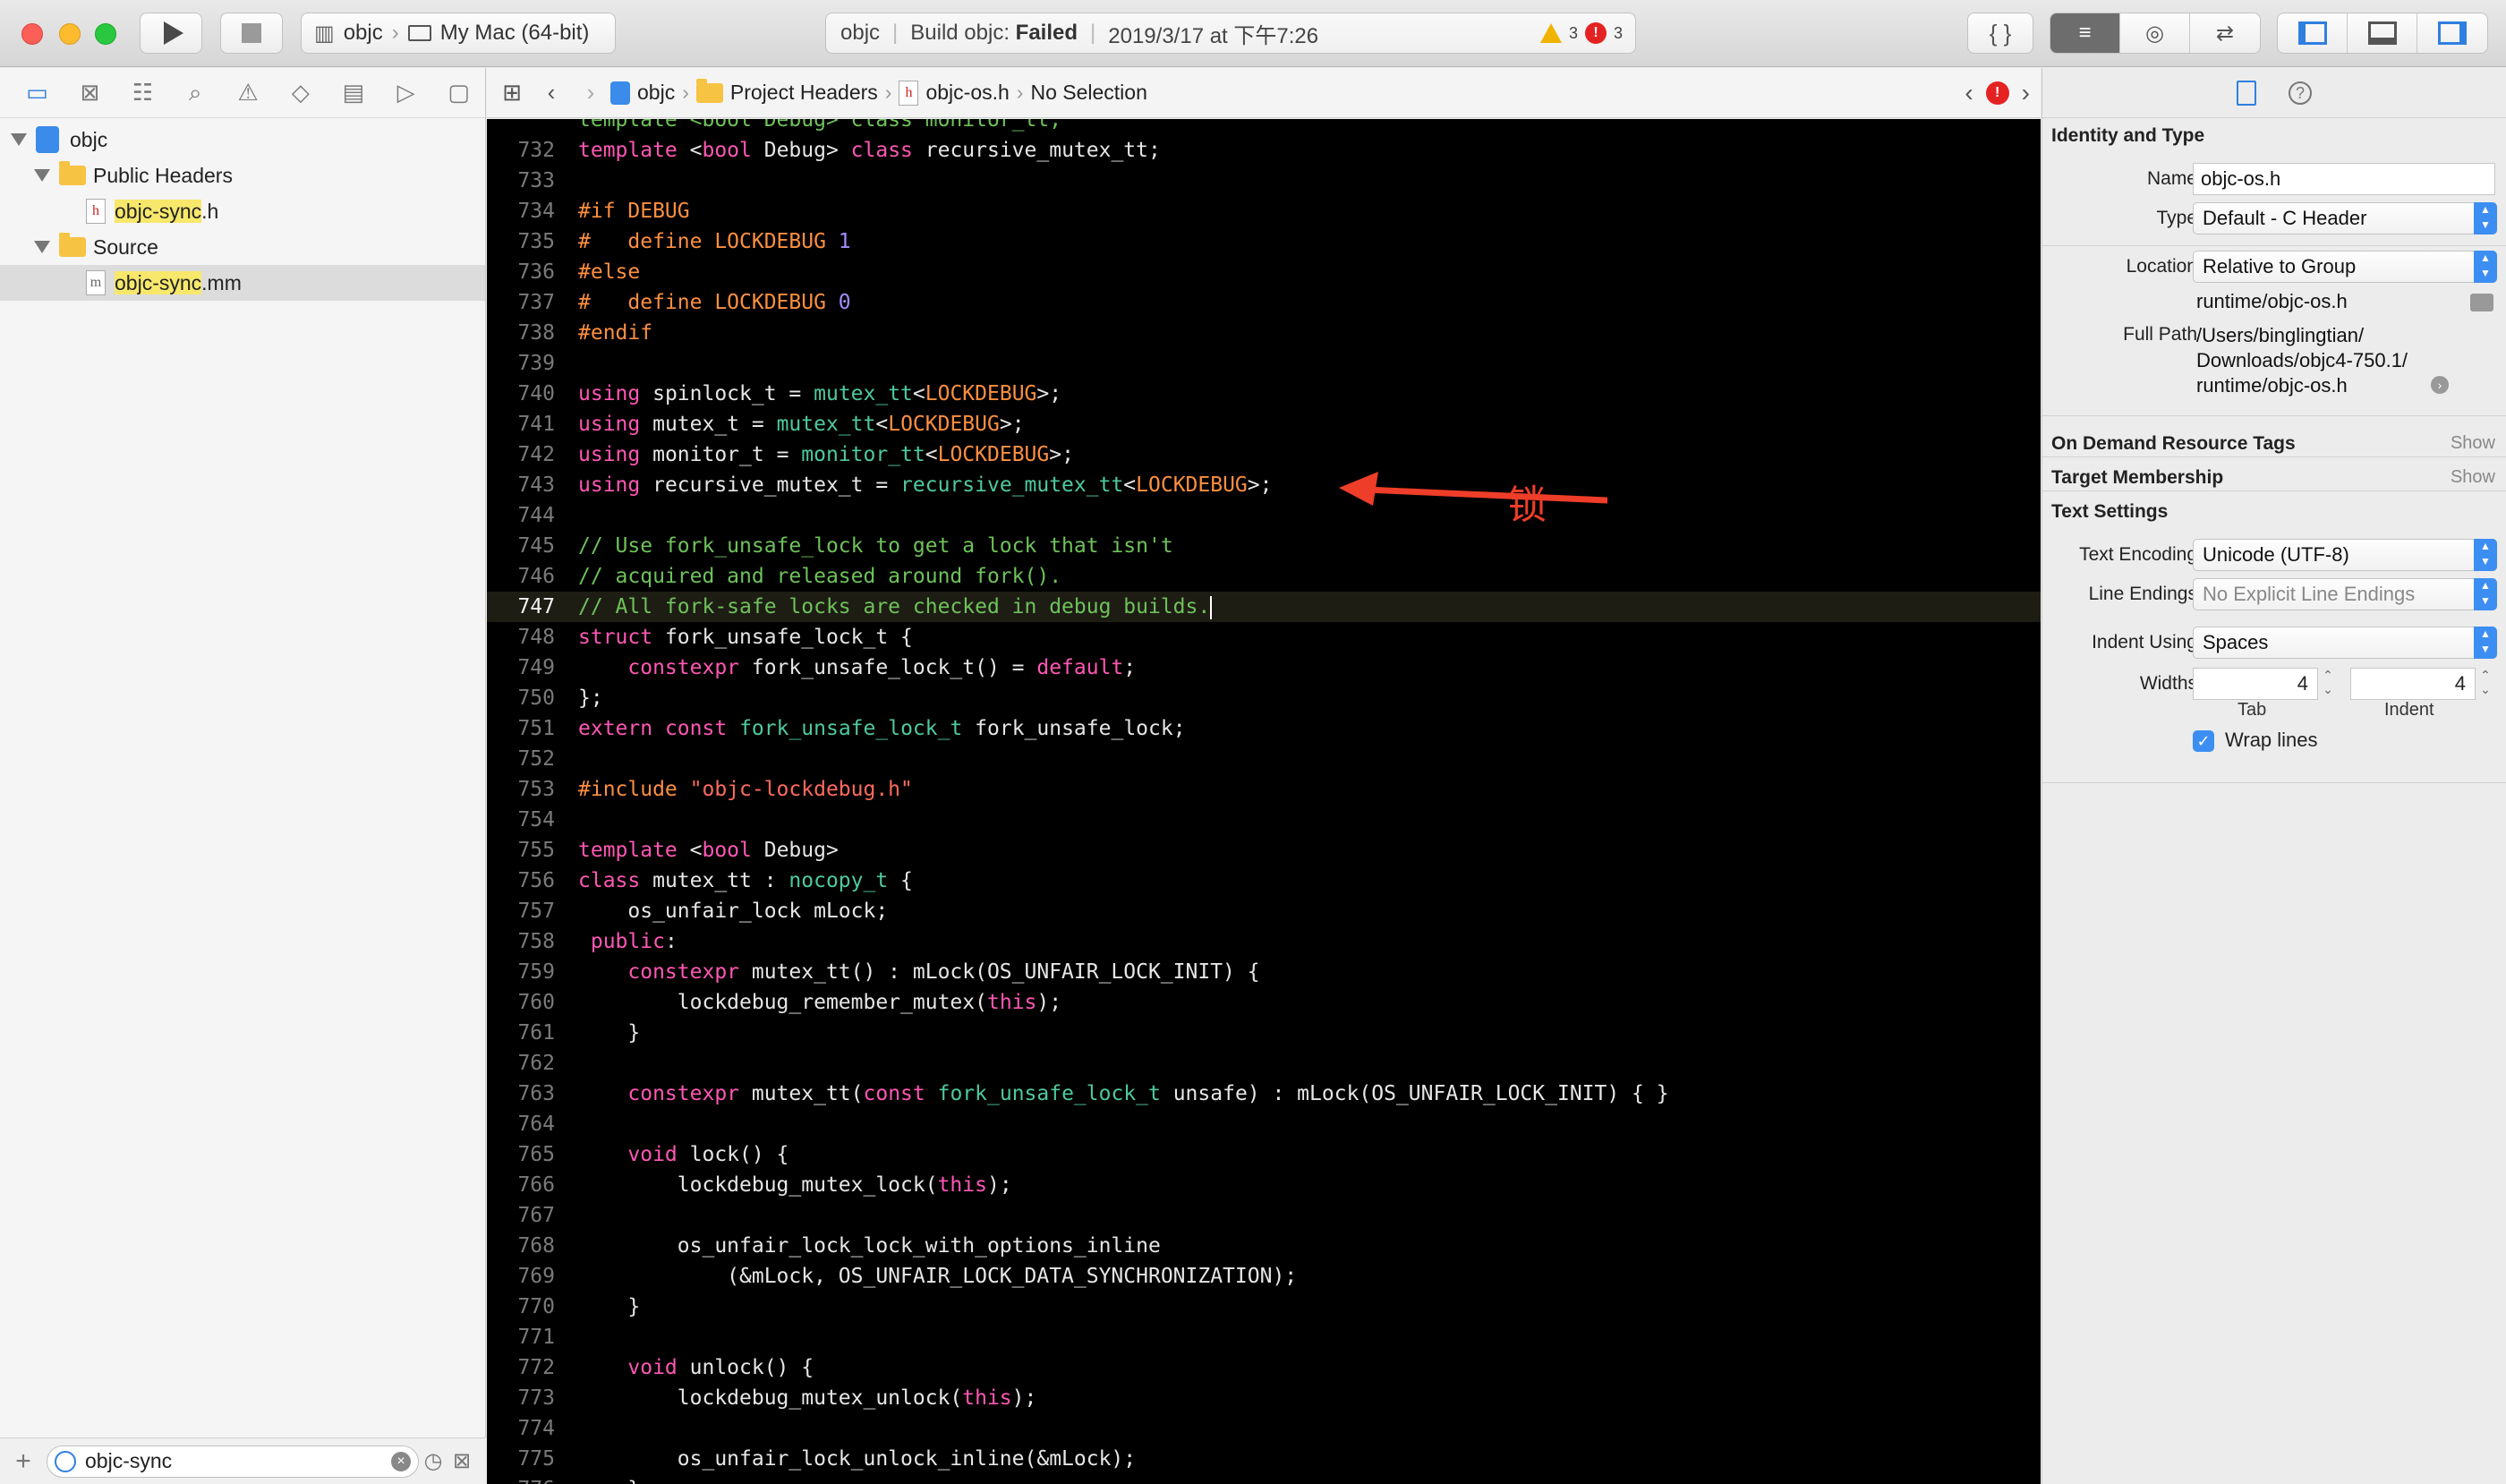 The image size is (2506, 1484). What do you see at coordinates (2452, 33) in the screenshot?
I see `toggle-inspector-button` at bounding box center [2452, 33].